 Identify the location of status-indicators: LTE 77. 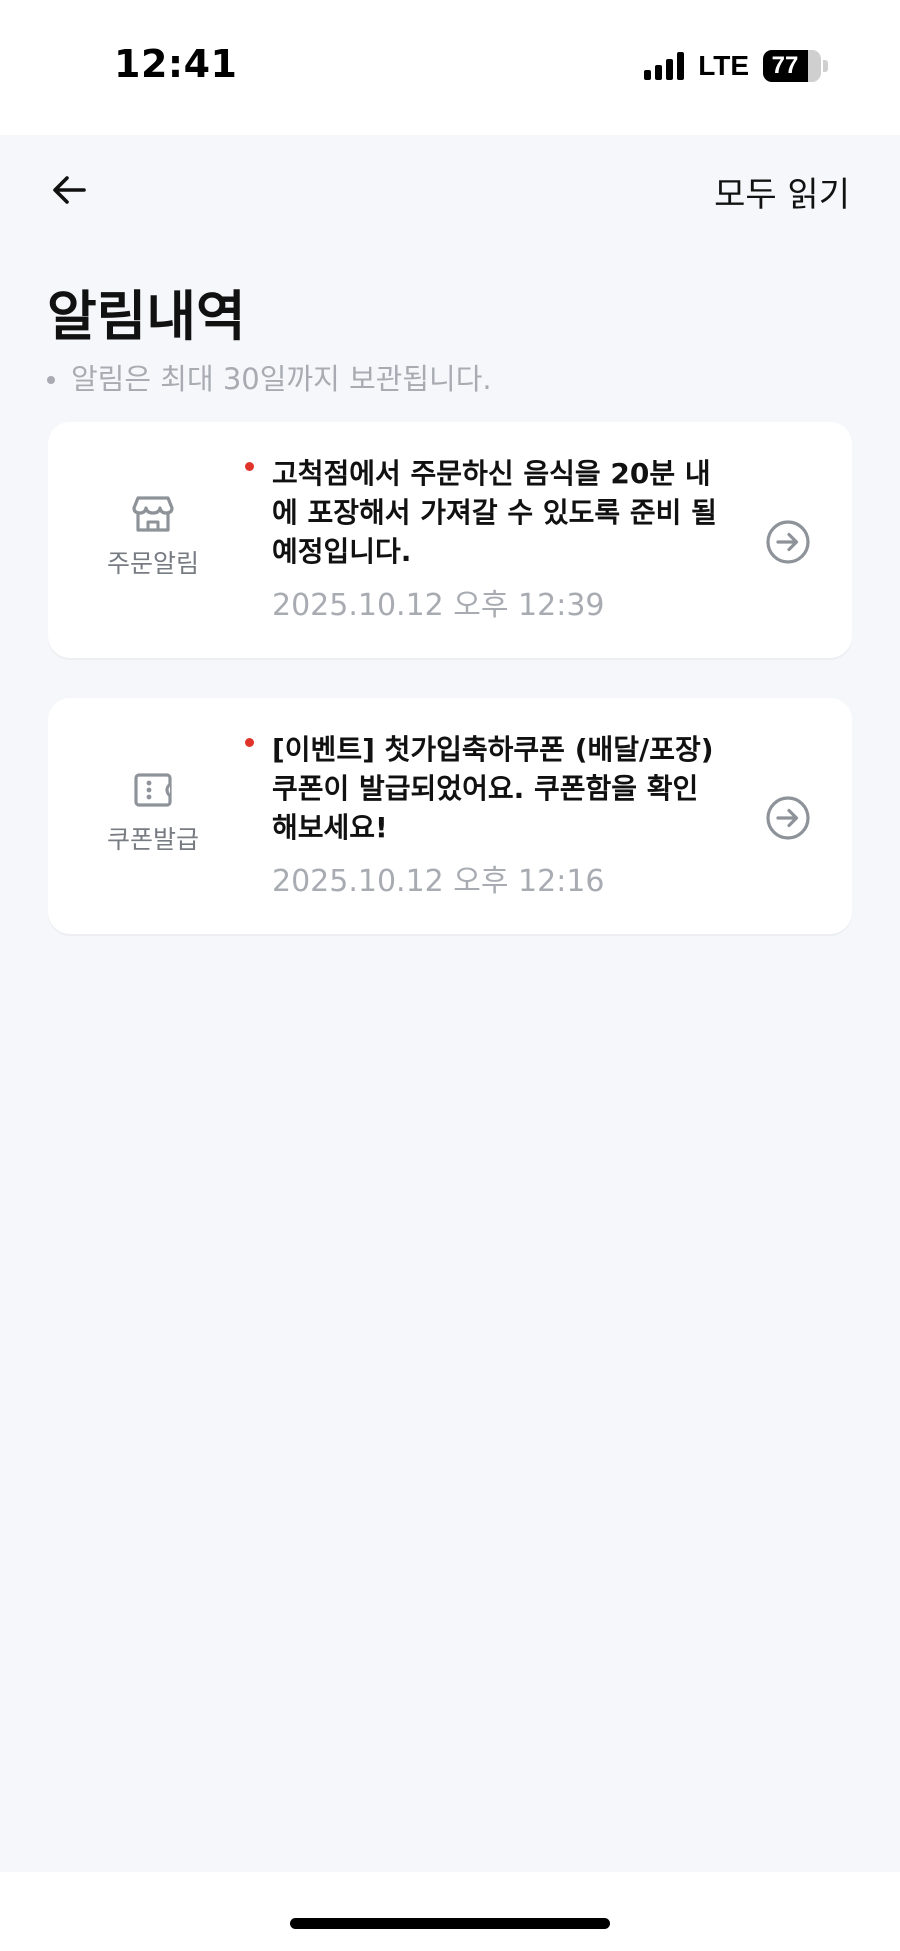
(736, 66).